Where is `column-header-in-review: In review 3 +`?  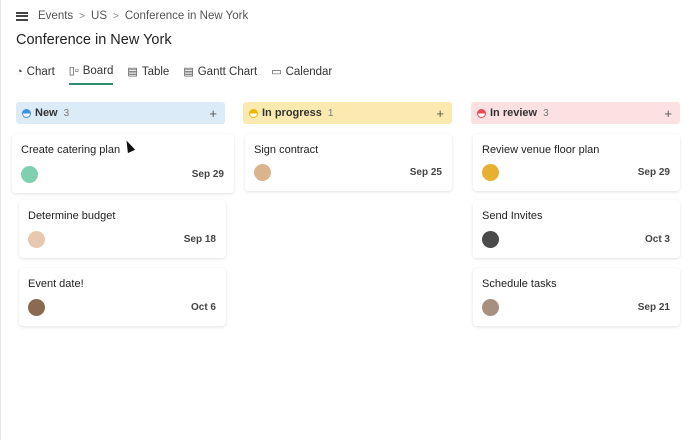 column-header-in-review: In review 3 + is located at coordinates (575, 113).